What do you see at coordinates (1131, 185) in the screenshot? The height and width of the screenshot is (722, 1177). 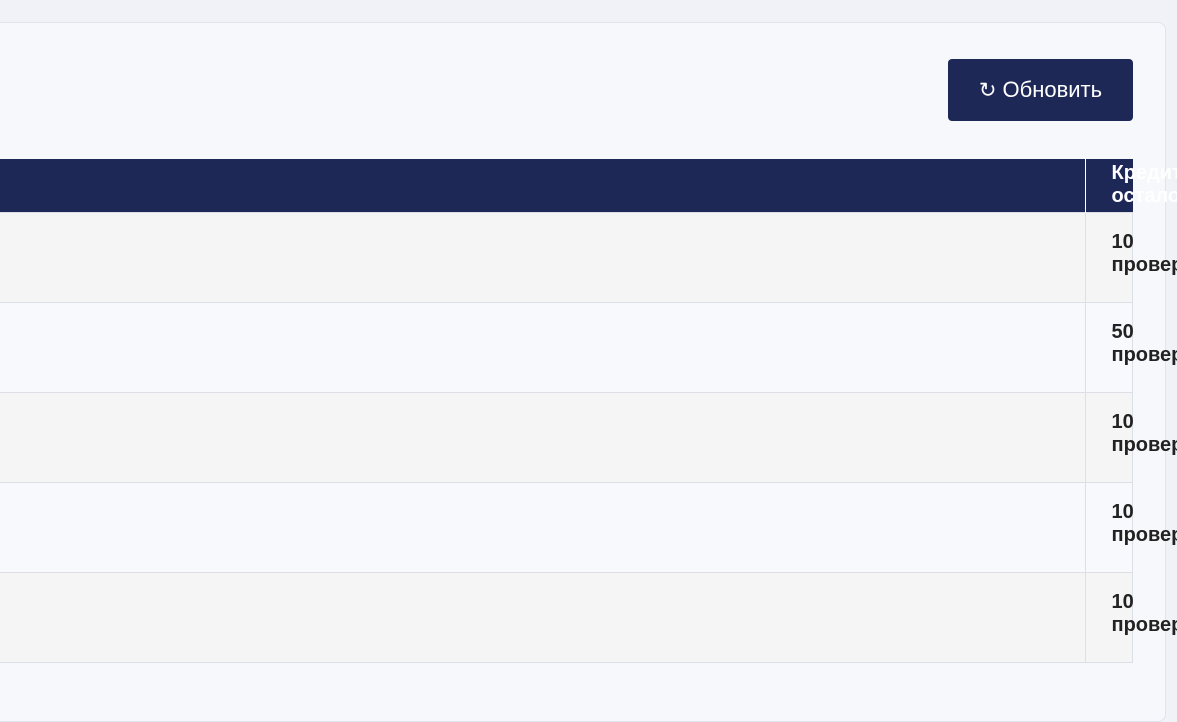 I see `column-header-credits: Кредитов осталось` at bounding box center [1131, 185].